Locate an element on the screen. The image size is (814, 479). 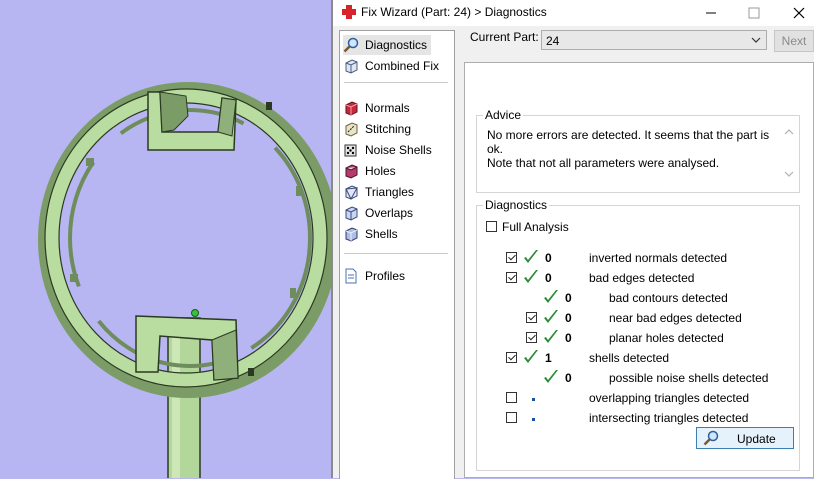
diagnostic-row: overlapping triangles detected is located at coordinates (637, 399).